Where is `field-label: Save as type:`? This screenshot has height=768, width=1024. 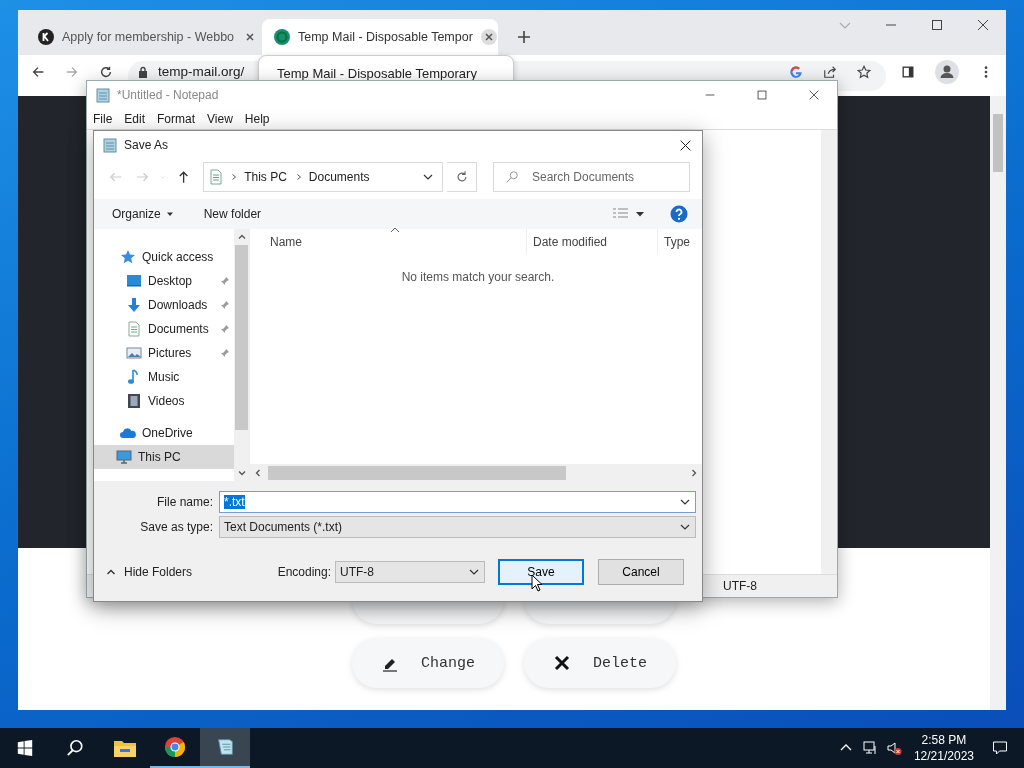 field-label: Save as type: is located at coordinates (176, 527).